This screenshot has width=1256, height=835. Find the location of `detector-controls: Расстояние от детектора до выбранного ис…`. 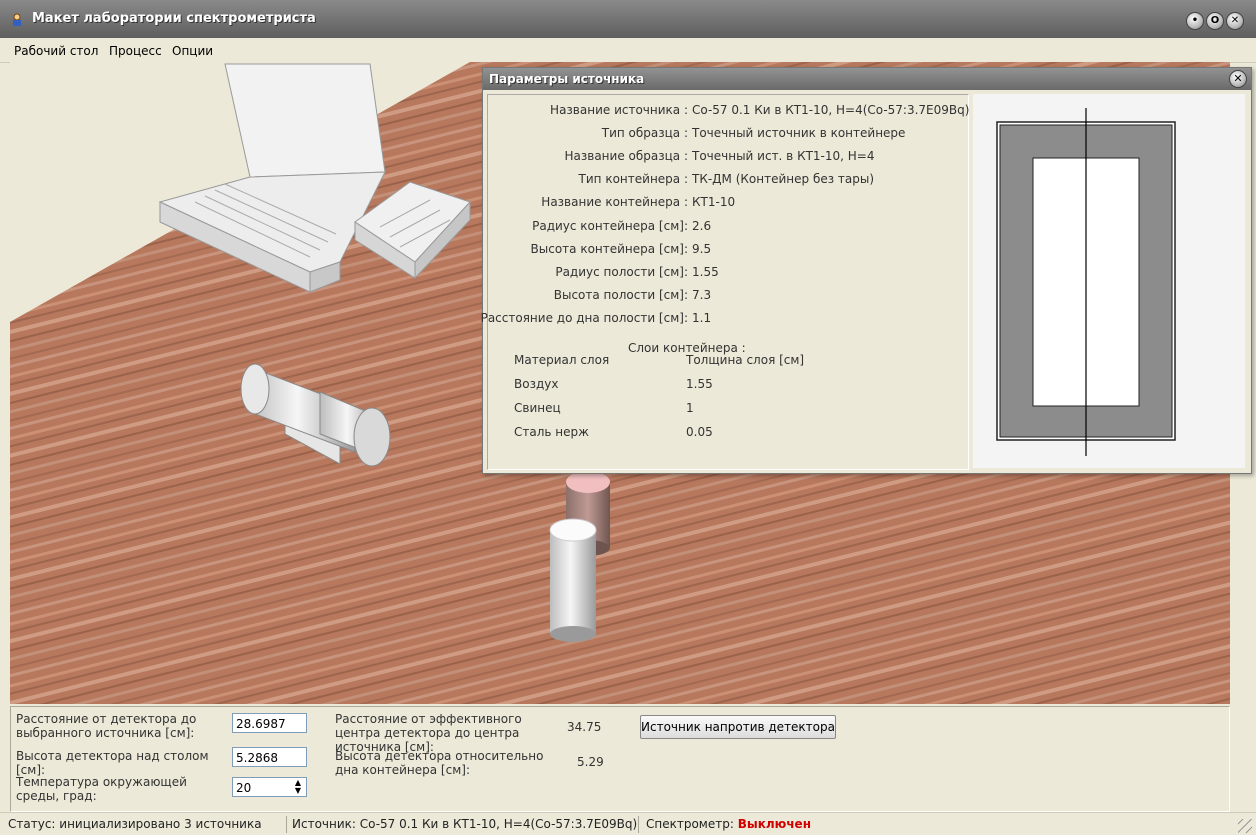

detector-controls: Расстояние от детектора до выбранного ис… is located at coordinates (620, 759).